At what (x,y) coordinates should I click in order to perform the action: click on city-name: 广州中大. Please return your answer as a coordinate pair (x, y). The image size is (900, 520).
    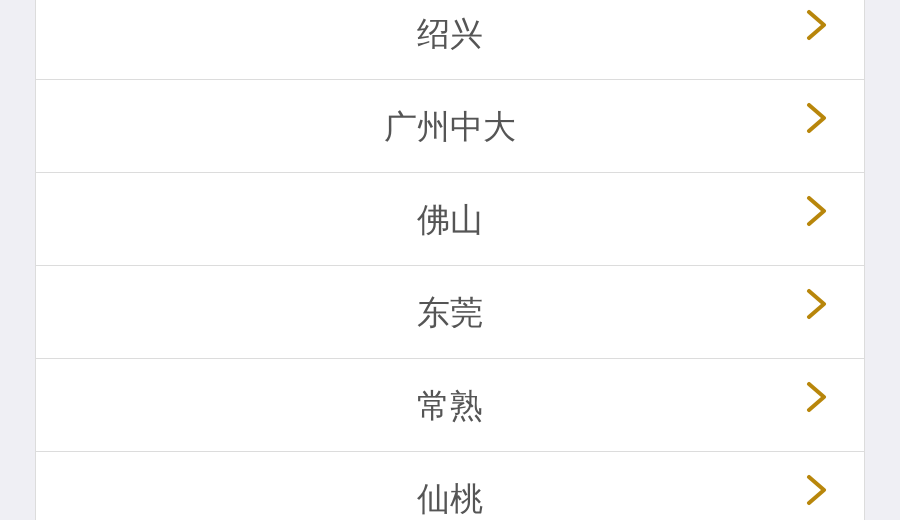
    Looking at the image, I should click on (450, 126).